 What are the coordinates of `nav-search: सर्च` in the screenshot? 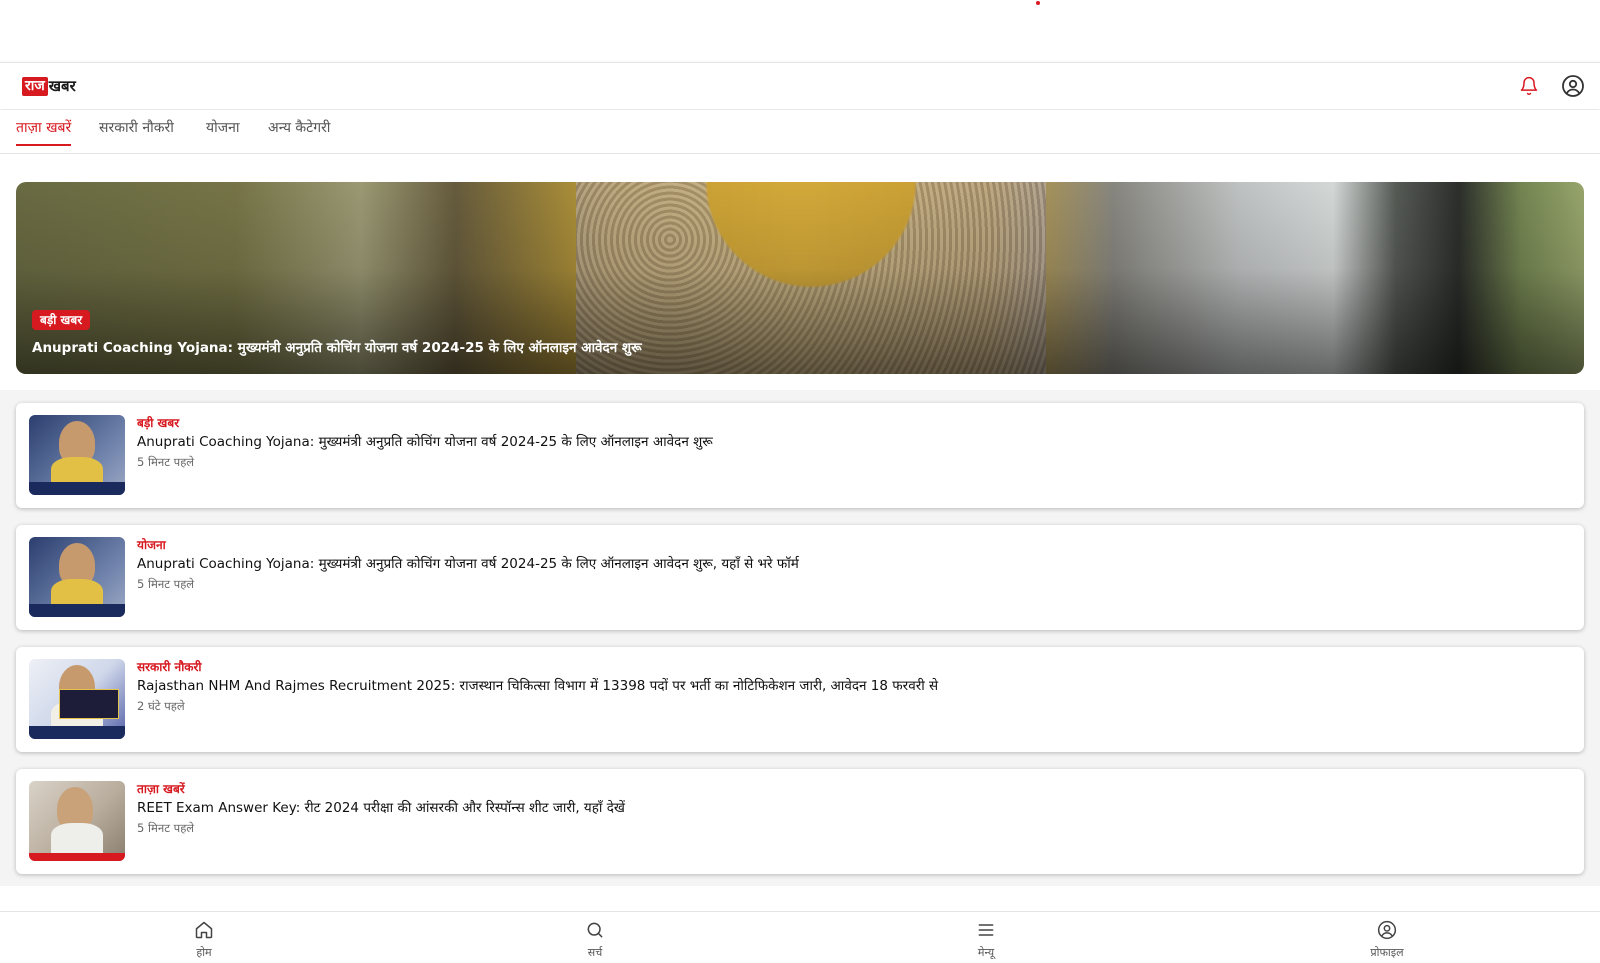 It's located at (595, 940).